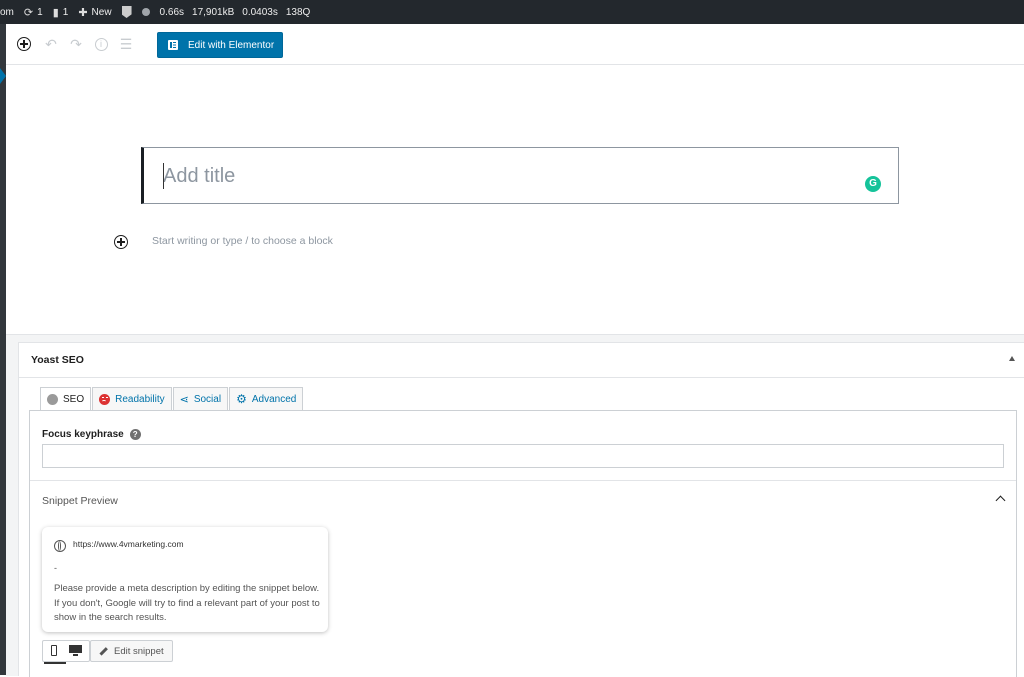 The width and height of the screenshot is (1024, 677). I want to click on content-info-button: i, so click(101, 44).